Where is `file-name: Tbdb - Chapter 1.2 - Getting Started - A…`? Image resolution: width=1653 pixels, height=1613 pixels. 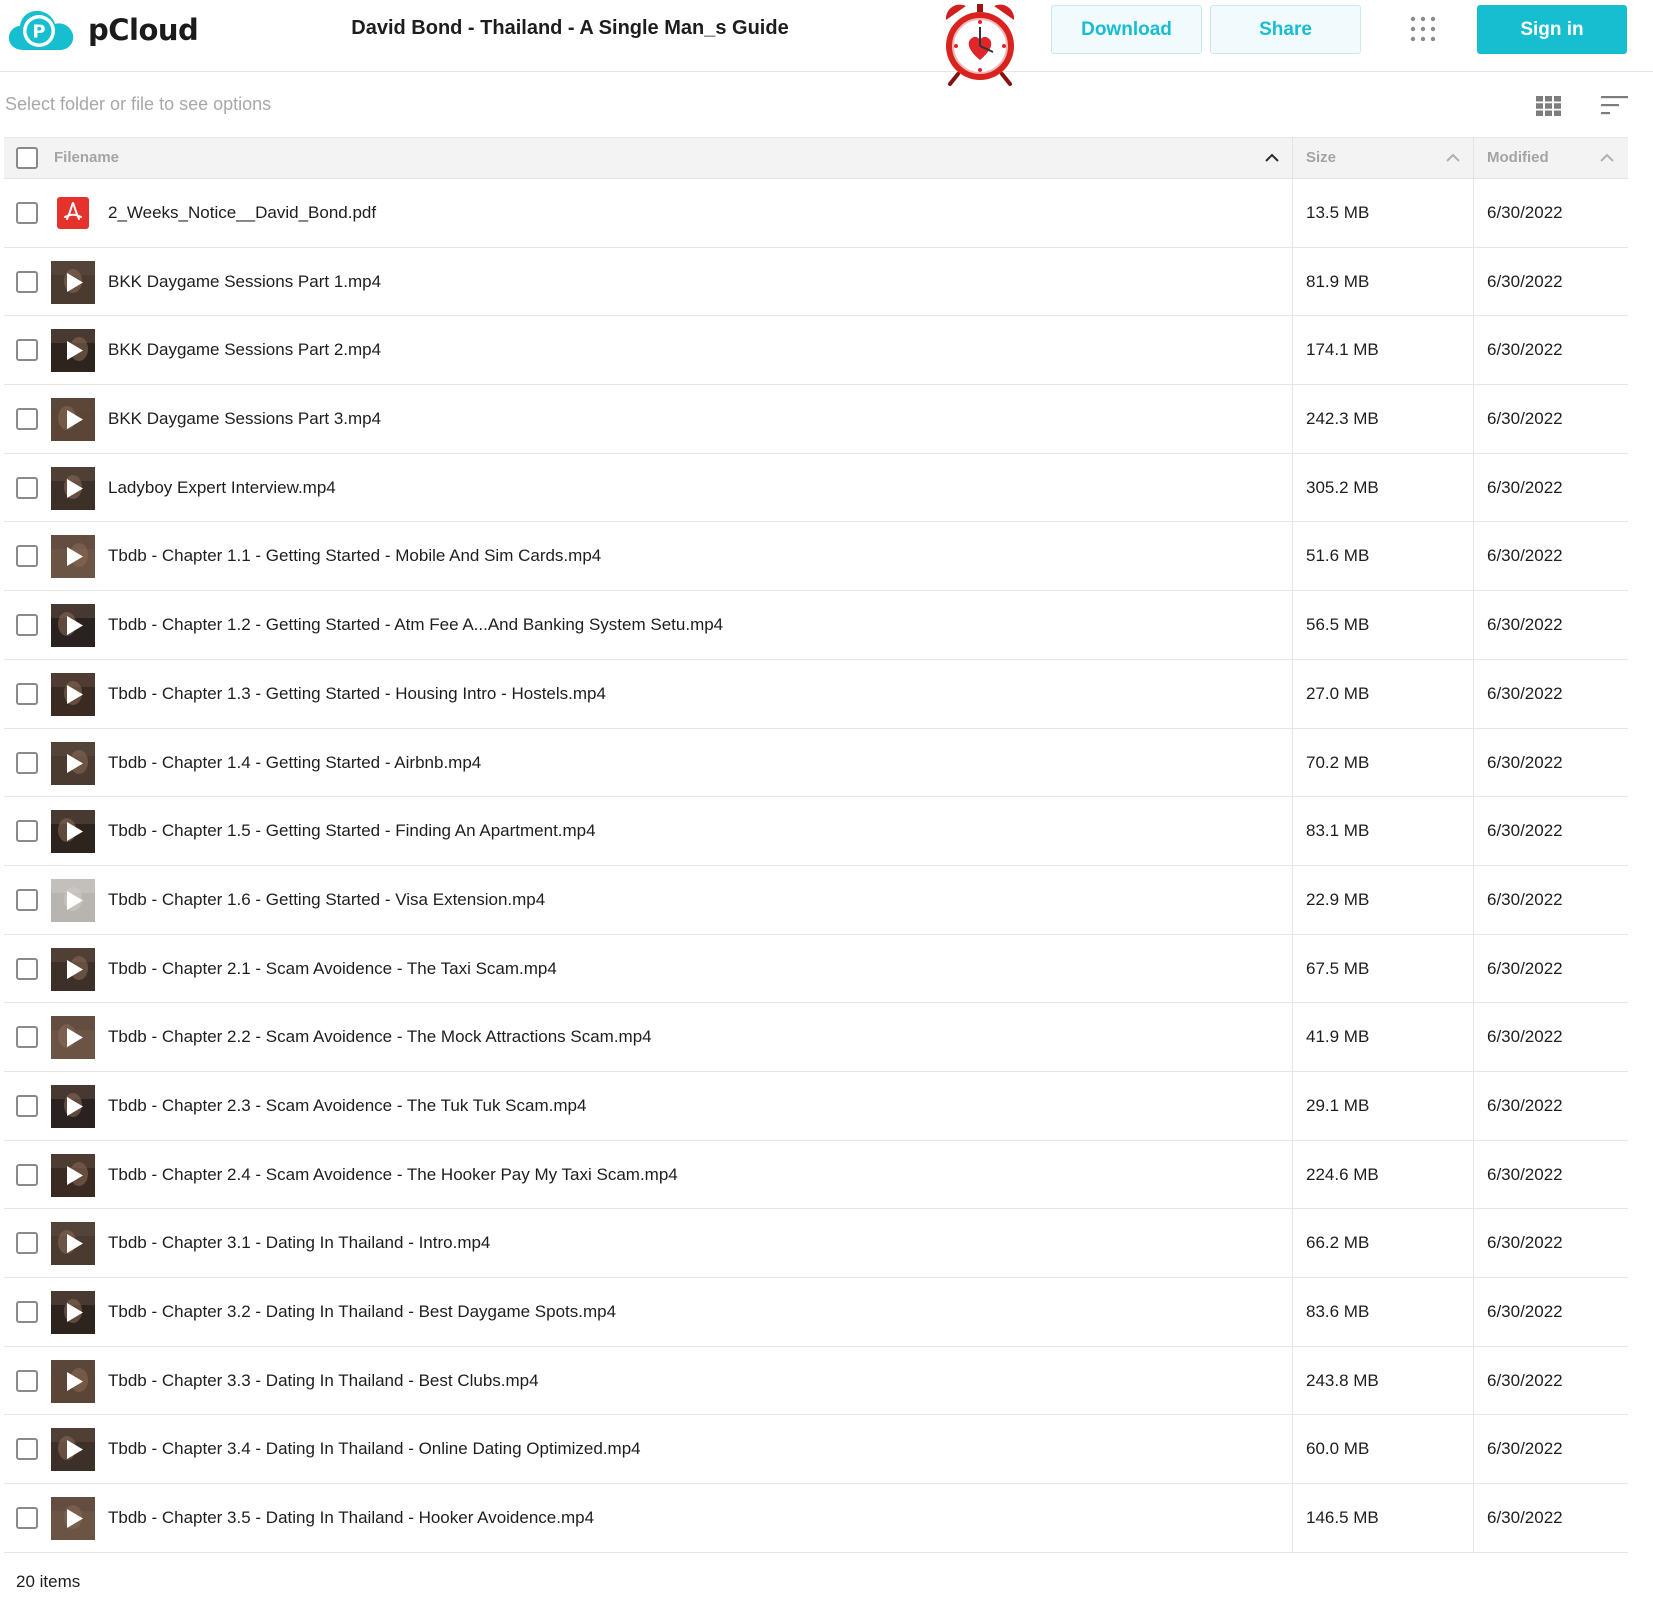
file-name: Tbdb - Chapter 1.2 - Getting Started - A… is located at coordinates (415, 625).